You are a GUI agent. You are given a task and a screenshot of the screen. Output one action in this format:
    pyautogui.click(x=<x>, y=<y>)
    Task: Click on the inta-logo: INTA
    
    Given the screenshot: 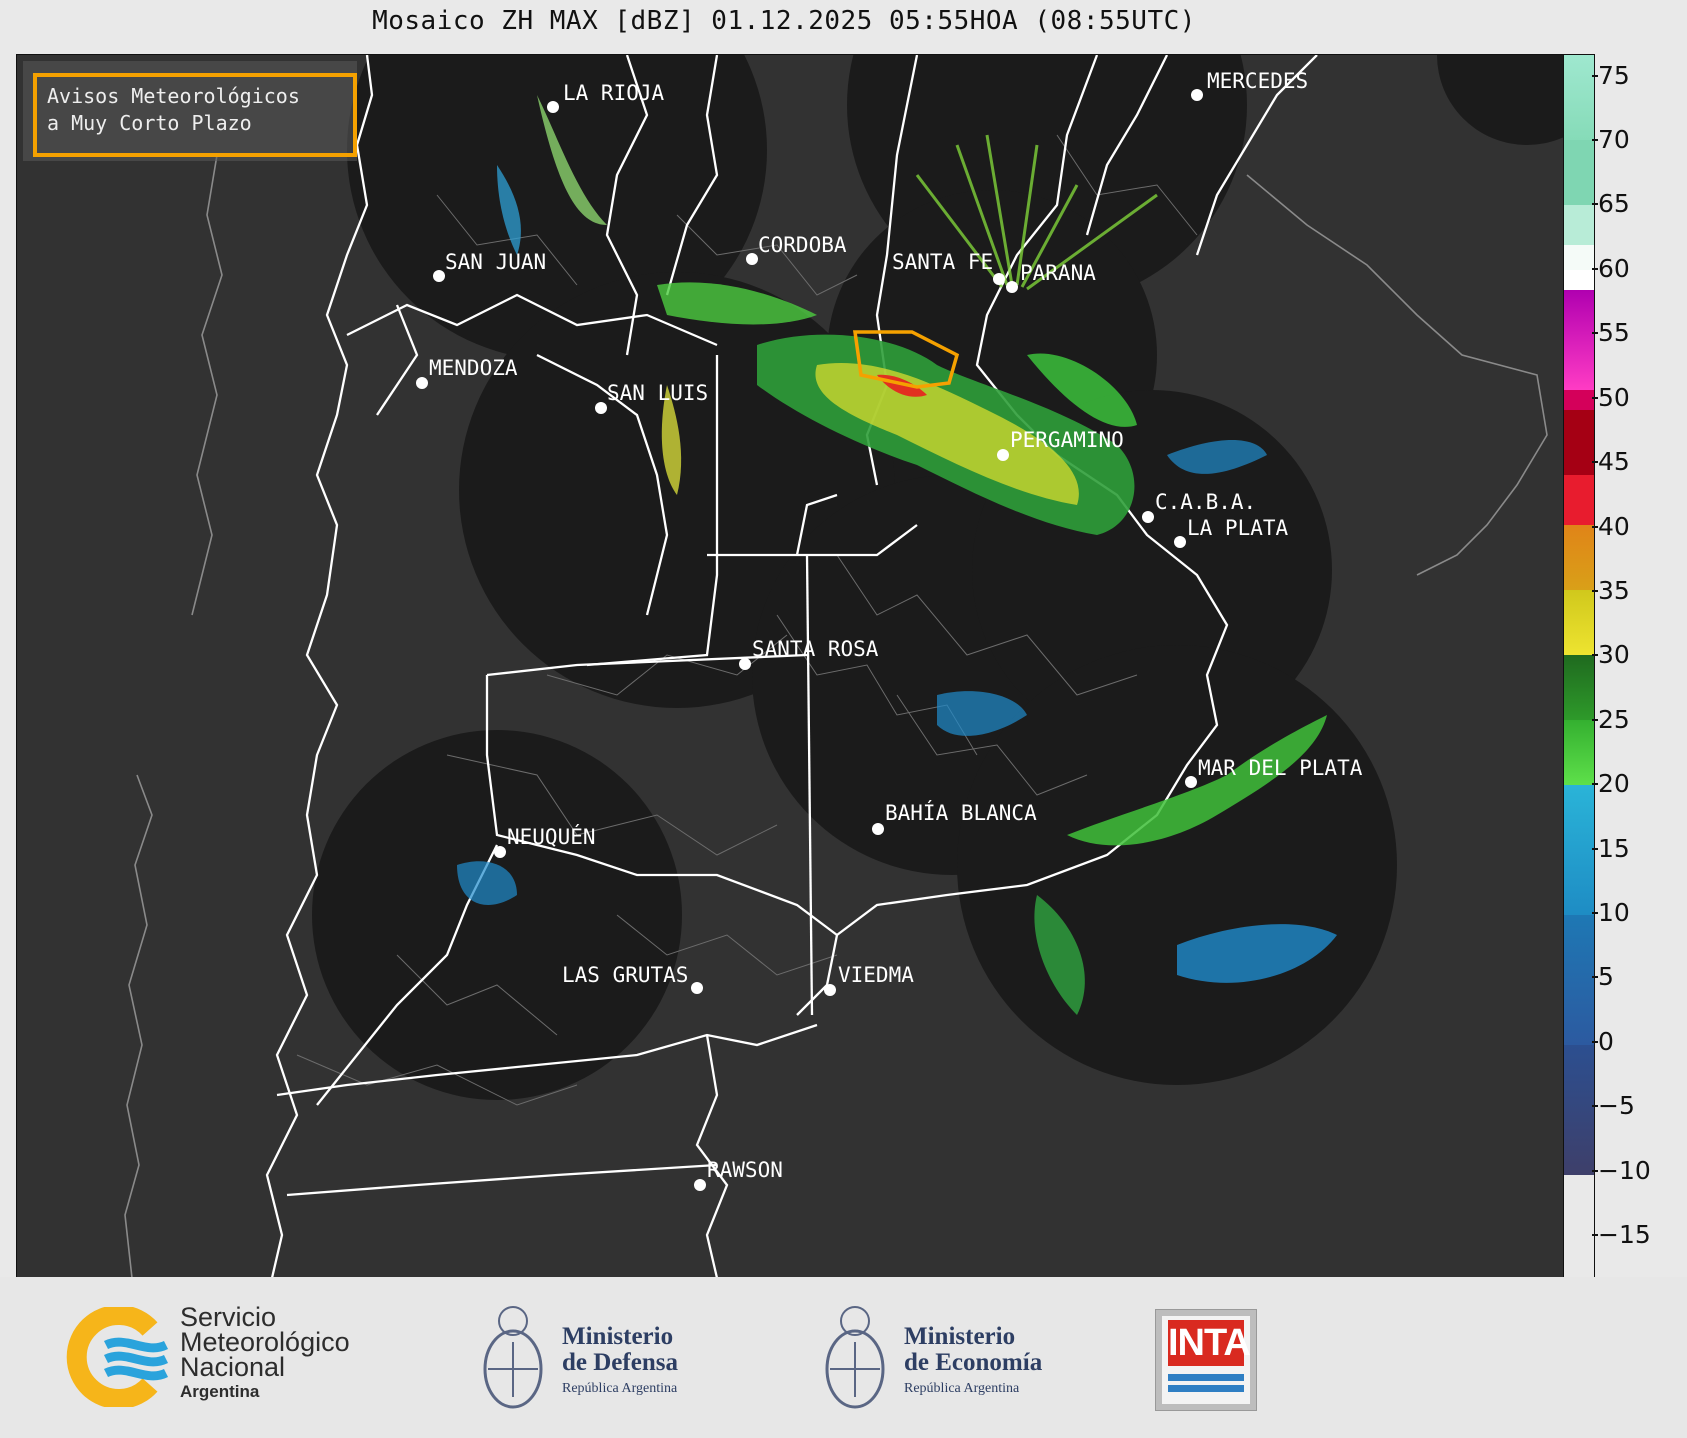 What is the action you would take?
    pyautogui.click(x=1206, y=1360)
    